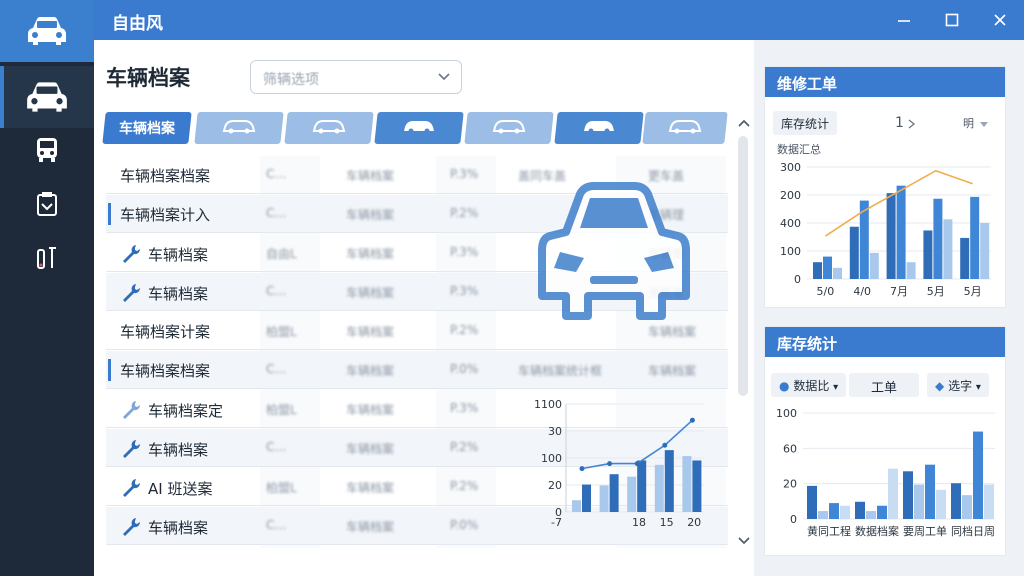  What do you see at coordinates (925, 531) in the screenshot?
I see `x-tick-label: 要周工单` at bounding box center [925, 531].